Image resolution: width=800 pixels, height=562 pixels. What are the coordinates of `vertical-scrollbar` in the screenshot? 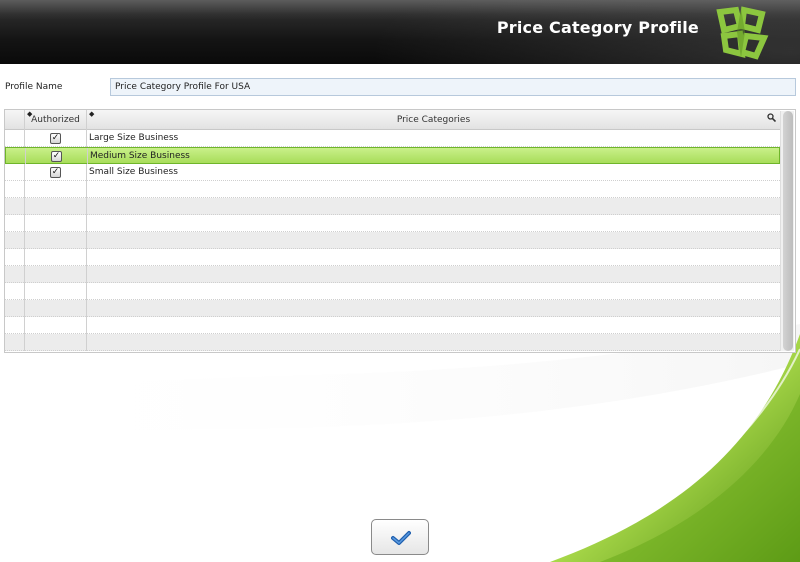 It's located at (787, 231).